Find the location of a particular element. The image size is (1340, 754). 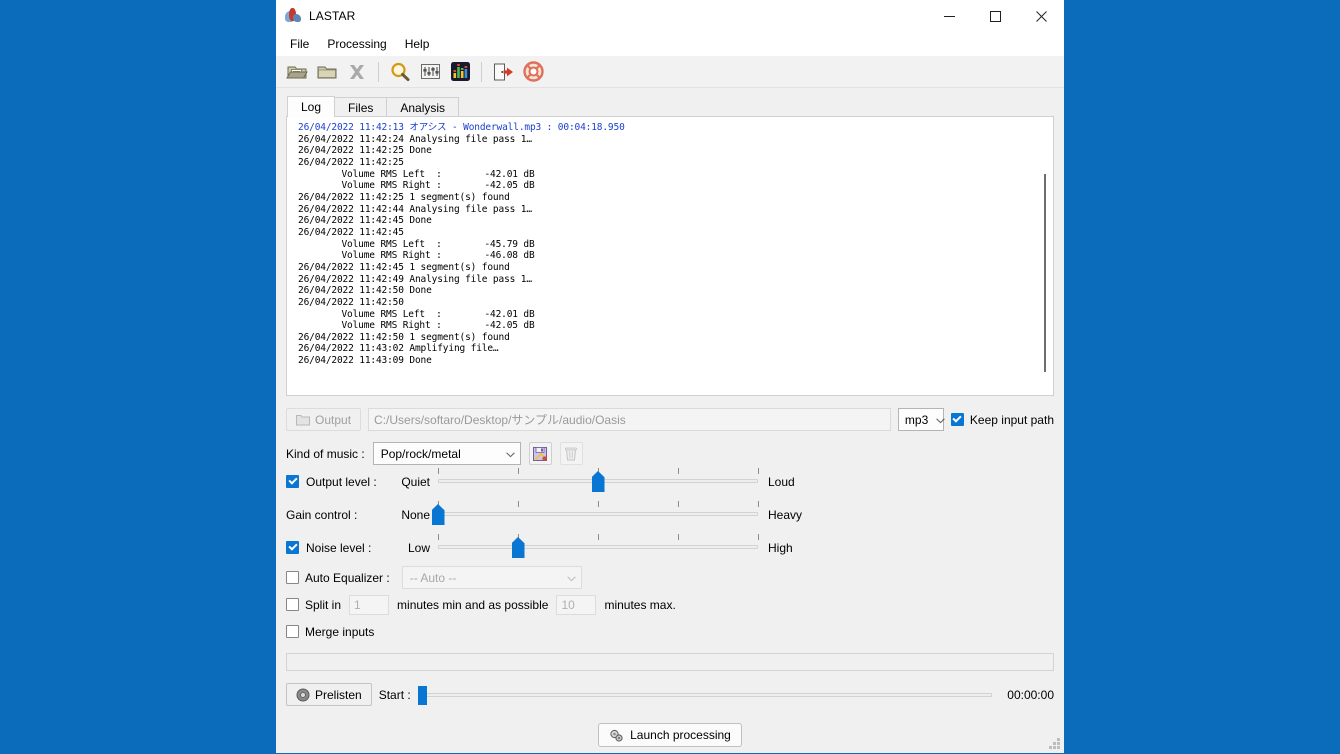

output-level-thumb is located at coordinates (598, 481).